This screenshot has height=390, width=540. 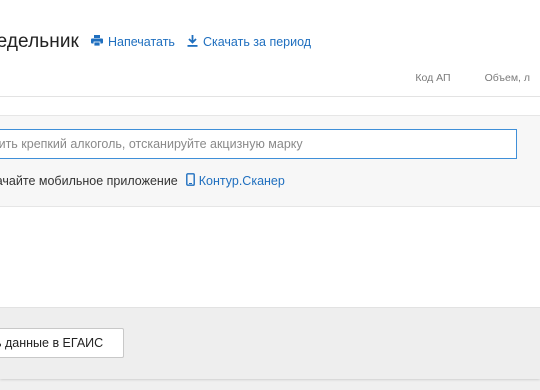 What do you see at coordinates (192, 181) in the screenshot?
I see `phone-icon` at bounding box center [192, 181].